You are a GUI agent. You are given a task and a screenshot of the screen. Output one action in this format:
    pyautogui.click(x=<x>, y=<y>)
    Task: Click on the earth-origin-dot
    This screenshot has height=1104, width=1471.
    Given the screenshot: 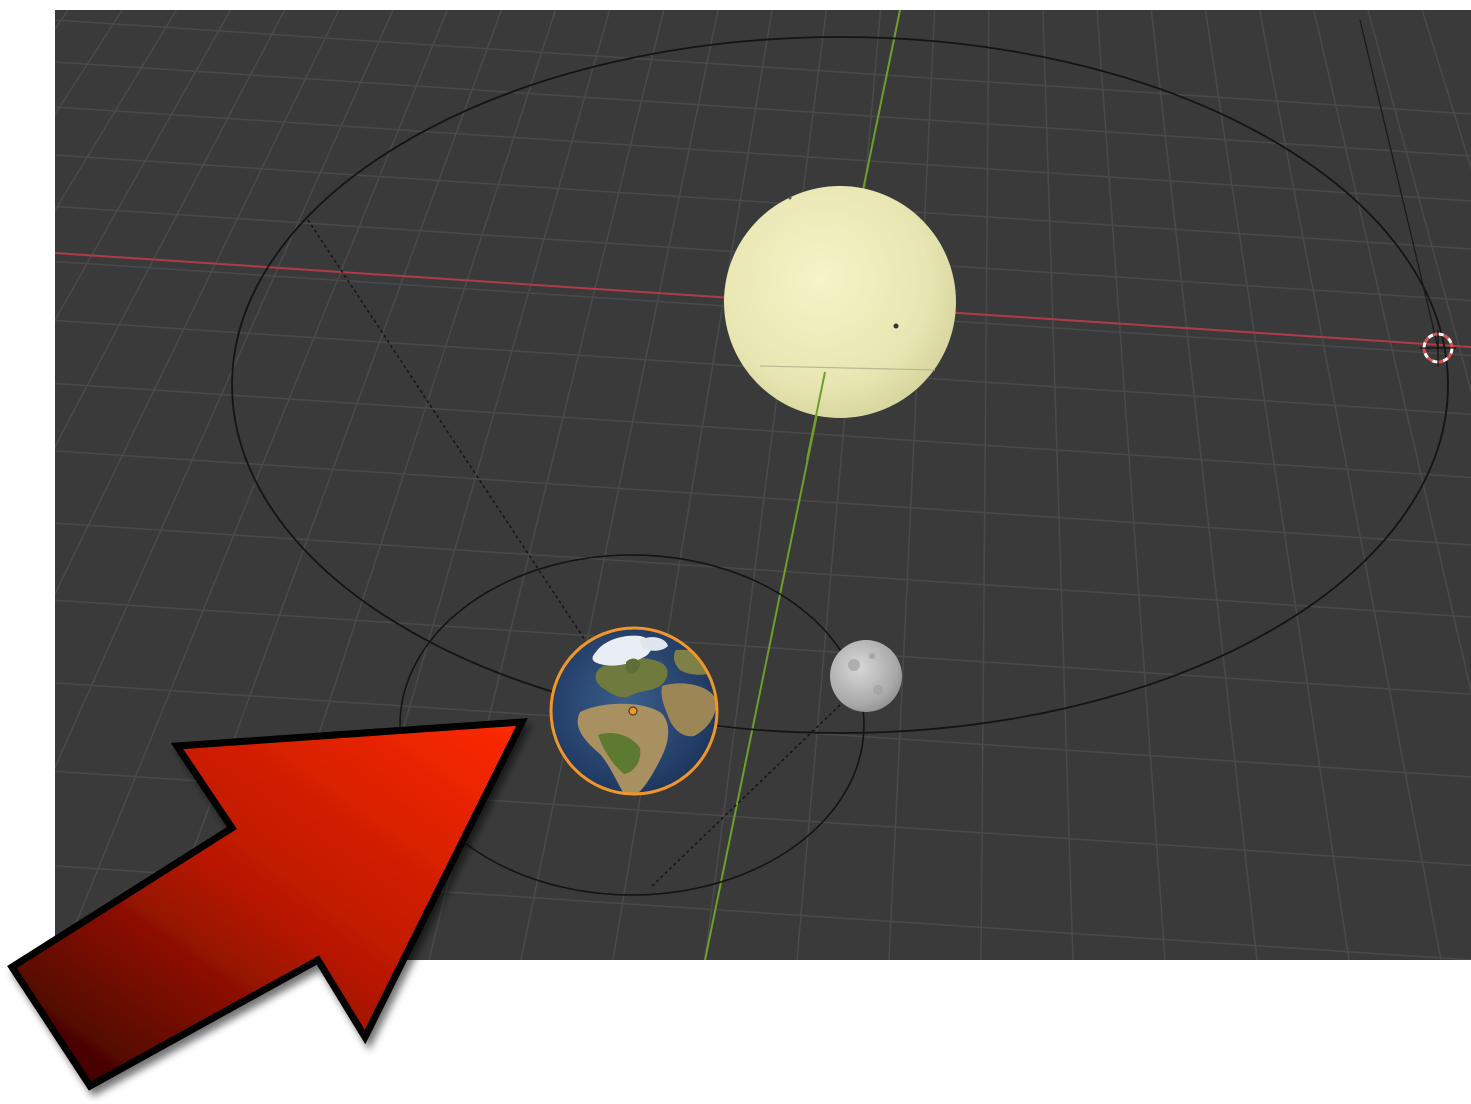 What is the action you would take?
    pyautogui.click(x=633, y=711)
    